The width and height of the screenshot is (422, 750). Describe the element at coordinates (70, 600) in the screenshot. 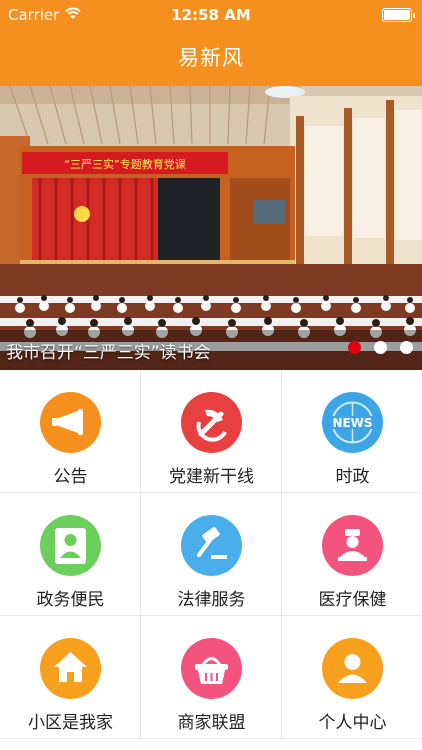

I see `grid-item-label: 政务便民` at that location.